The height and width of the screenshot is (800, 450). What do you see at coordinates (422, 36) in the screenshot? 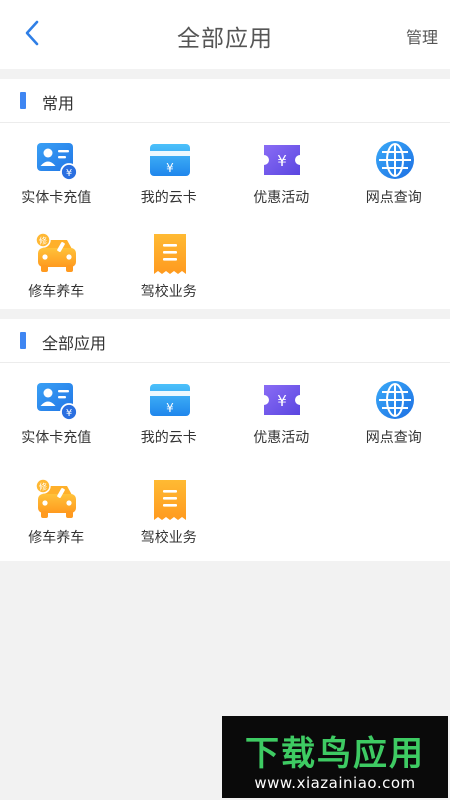
I see `manage-button: 管理` at bounding box center [422, 36].